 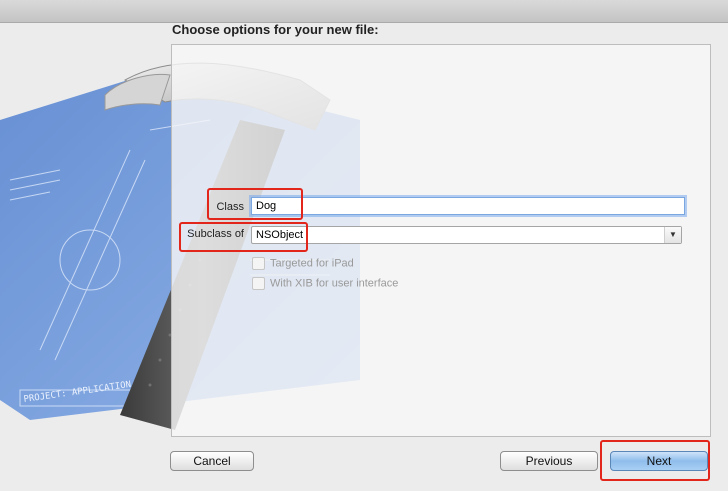 What do you see at coordinates (312, 263) in the screenshot?
I see `targeted-ipad-label: Targeted for iPad` at bounding box center [312, 263].